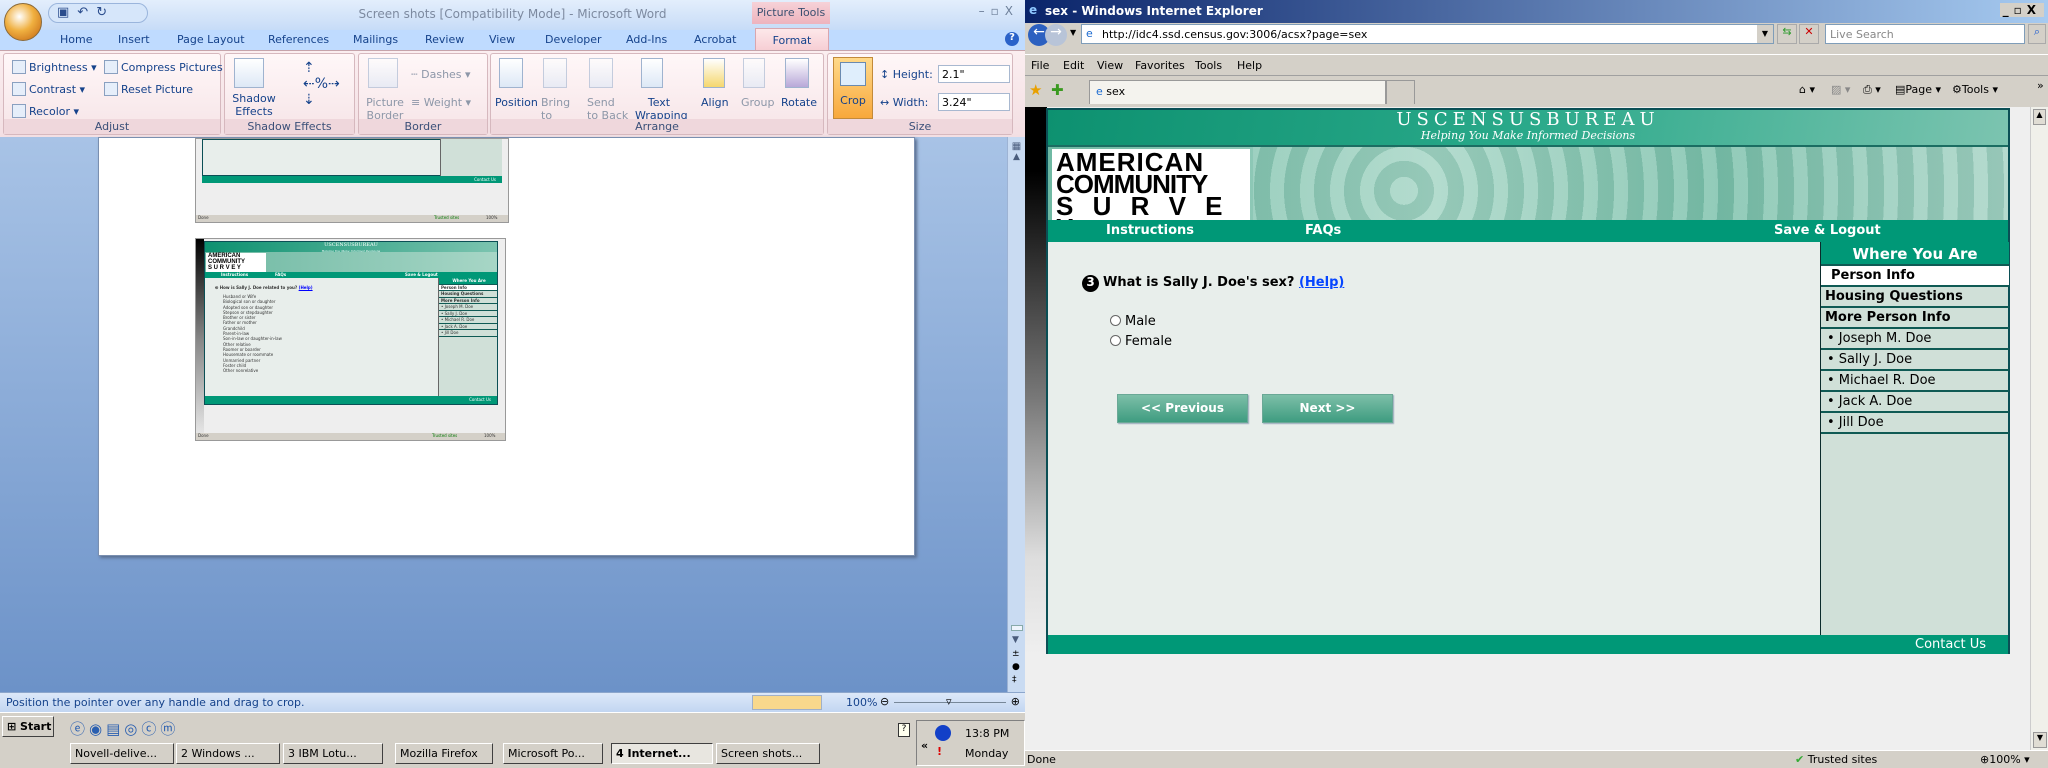 The width and height of the screenshot is (2048, 768). What do you see at coordinates (1915, 381) in the screenshot?
I see `sidebar-item-person: • Michael R. Doe` at bounding box center [1915, 381].